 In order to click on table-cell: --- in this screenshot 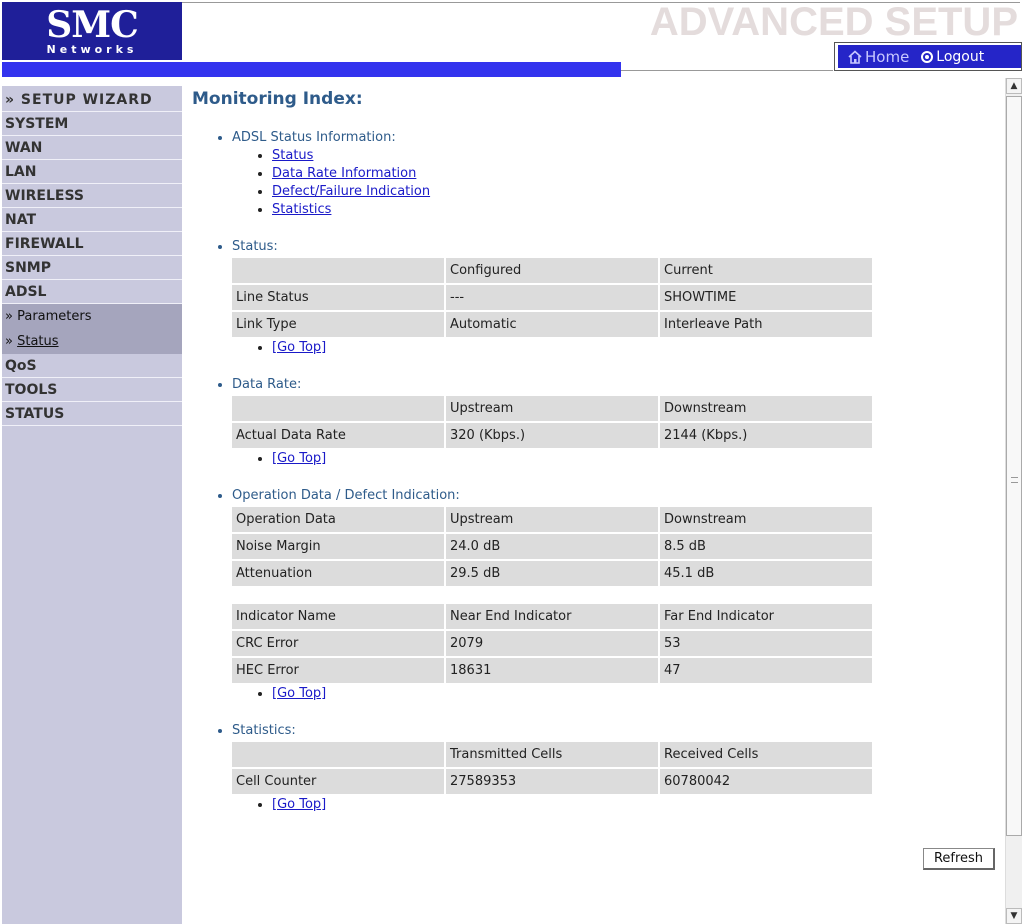, I will do `click(552, 297)`.